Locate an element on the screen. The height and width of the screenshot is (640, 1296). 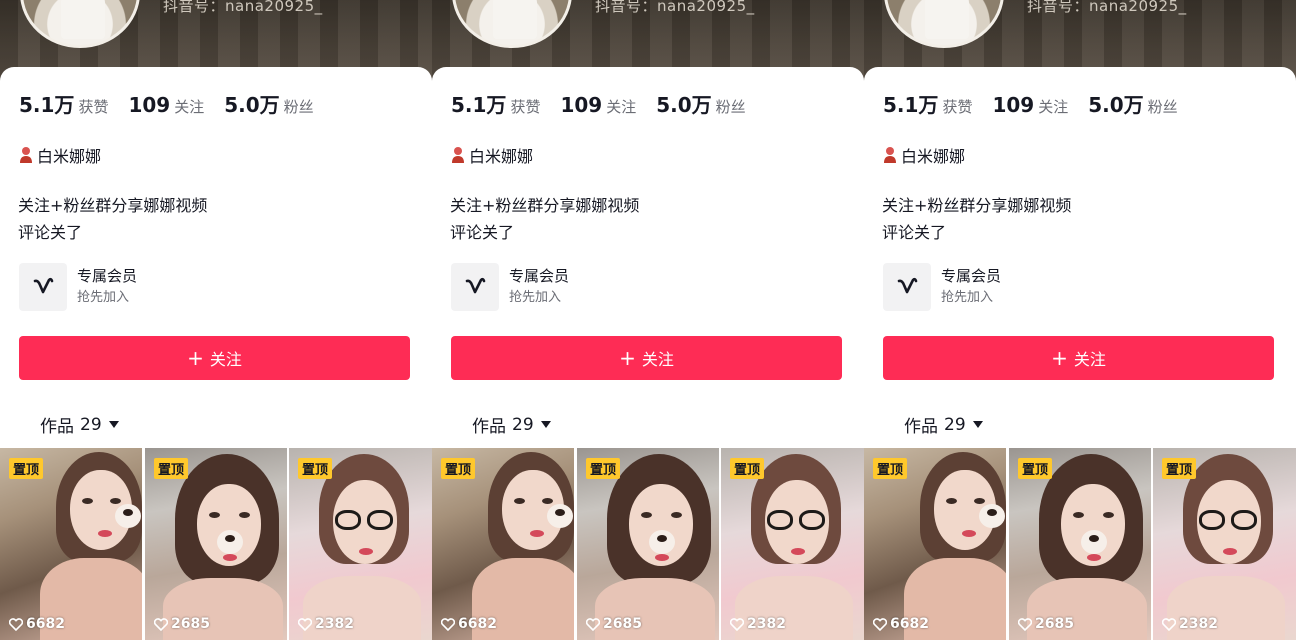
likes-count: 2382 is located at coordinates (326, 624).